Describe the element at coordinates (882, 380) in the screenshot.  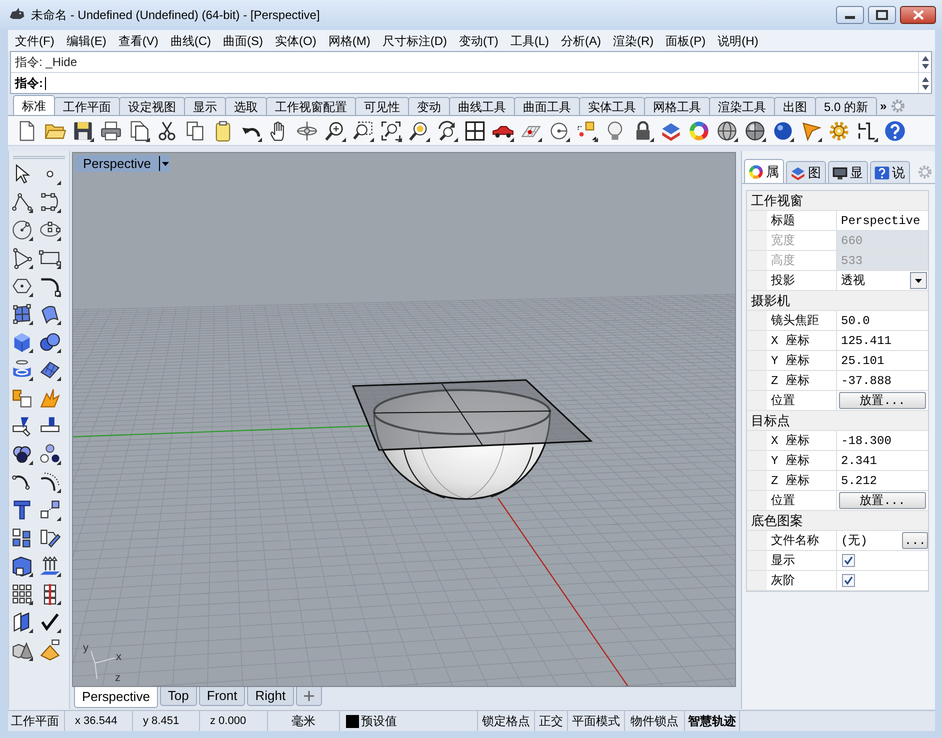
I see `property-value: -37.888` at that location.